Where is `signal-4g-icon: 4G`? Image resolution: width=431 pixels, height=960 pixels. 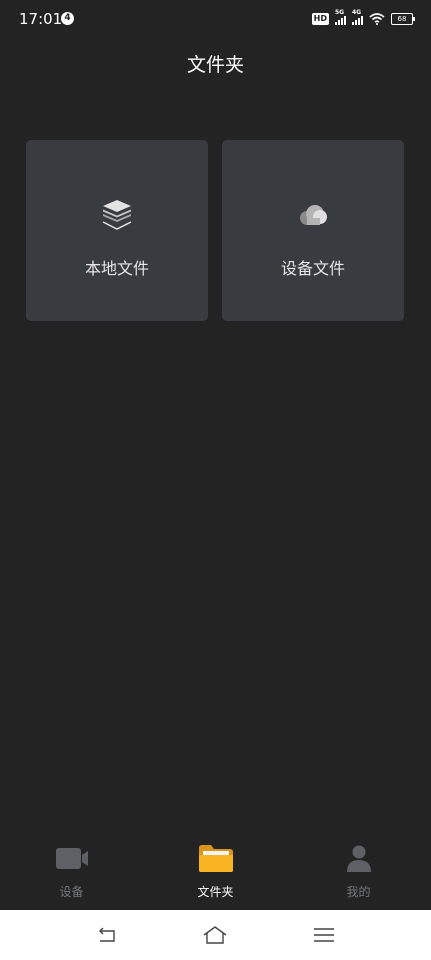
signal-4g-icon: 4G is located at coordinates (357, 17).